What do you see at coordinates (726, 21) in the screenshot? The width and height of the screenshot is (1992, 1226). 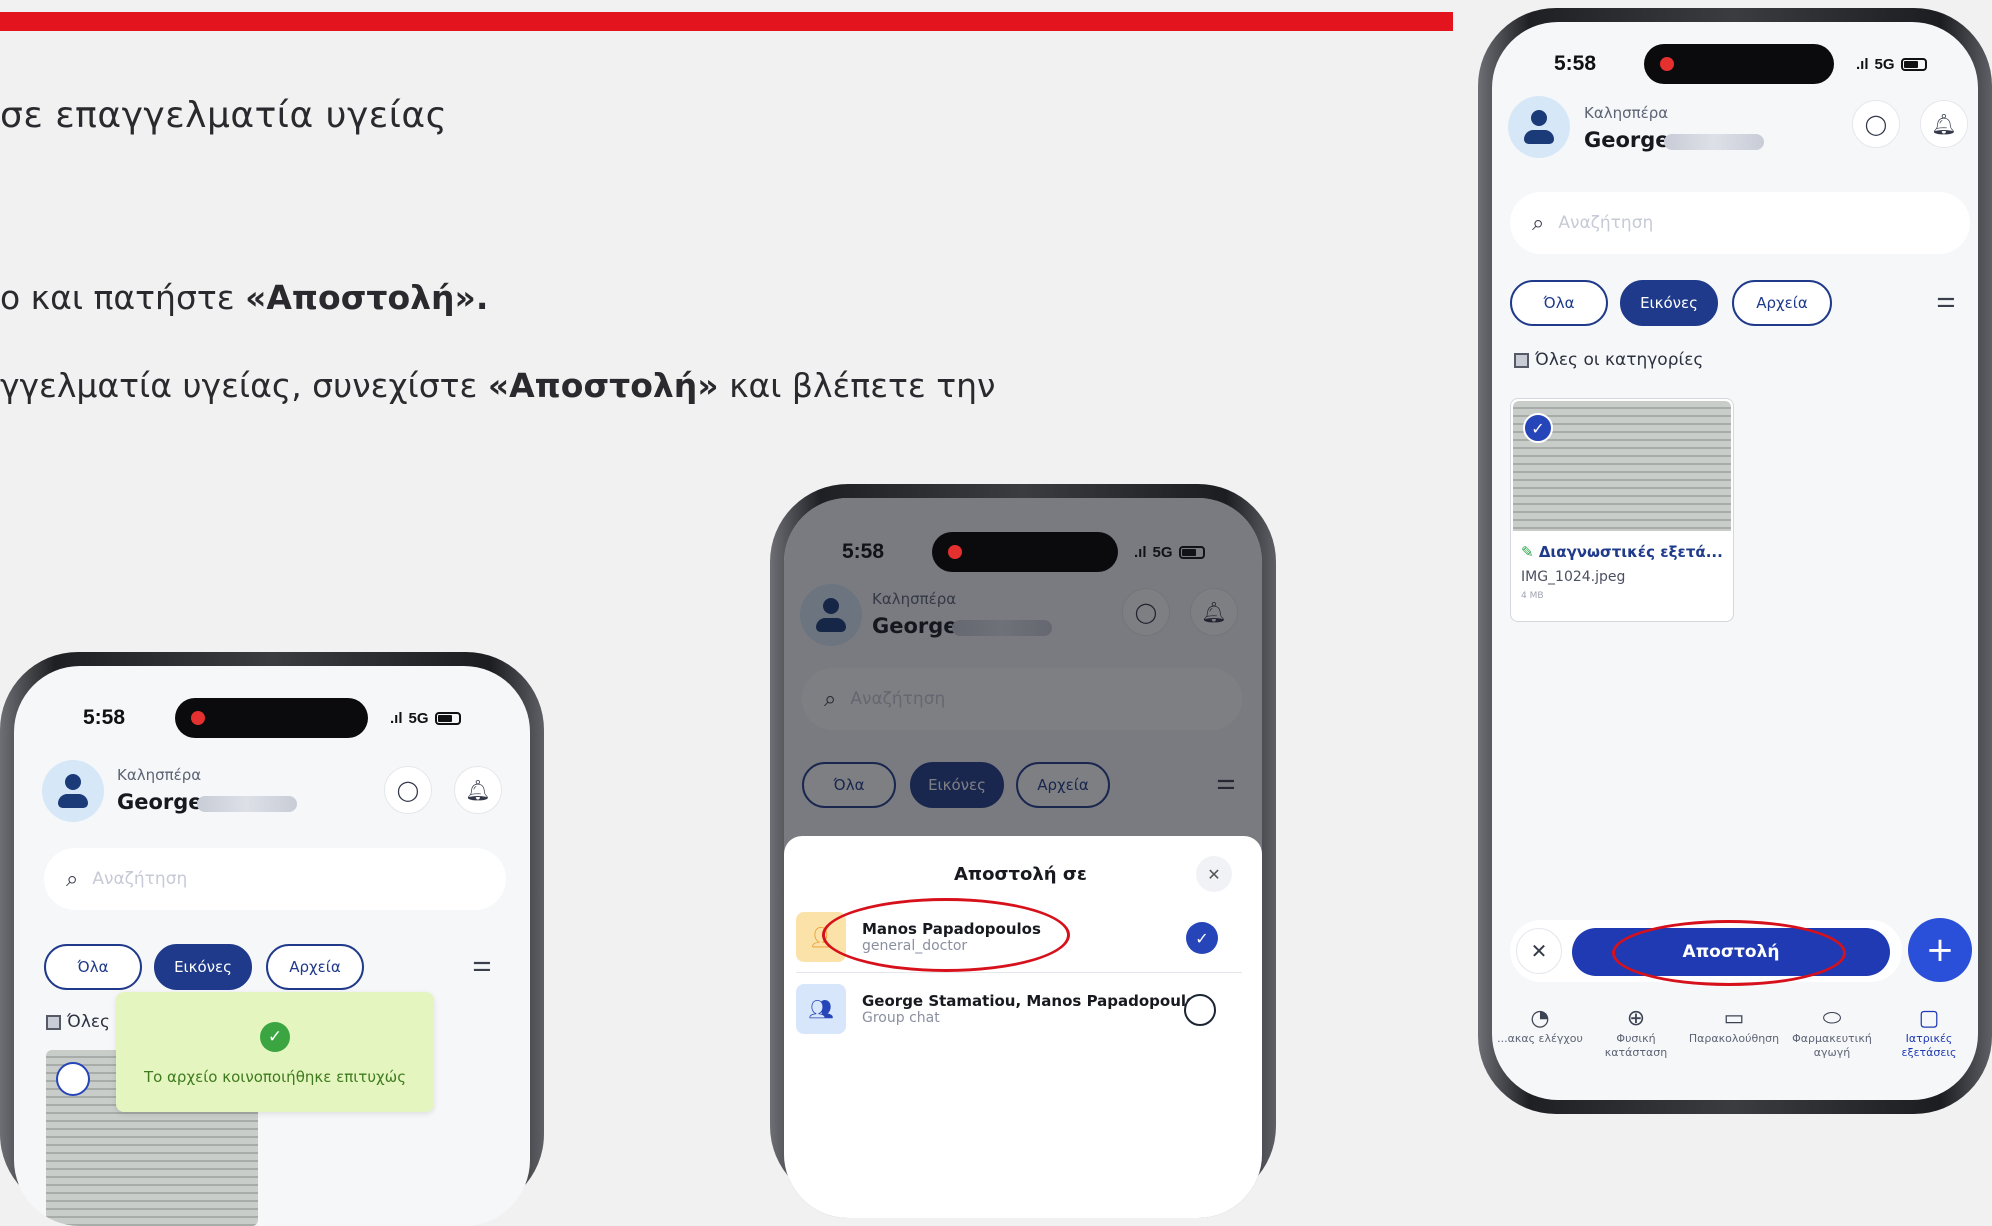 I see `red-header-bar` at bounding box center [726, 21].